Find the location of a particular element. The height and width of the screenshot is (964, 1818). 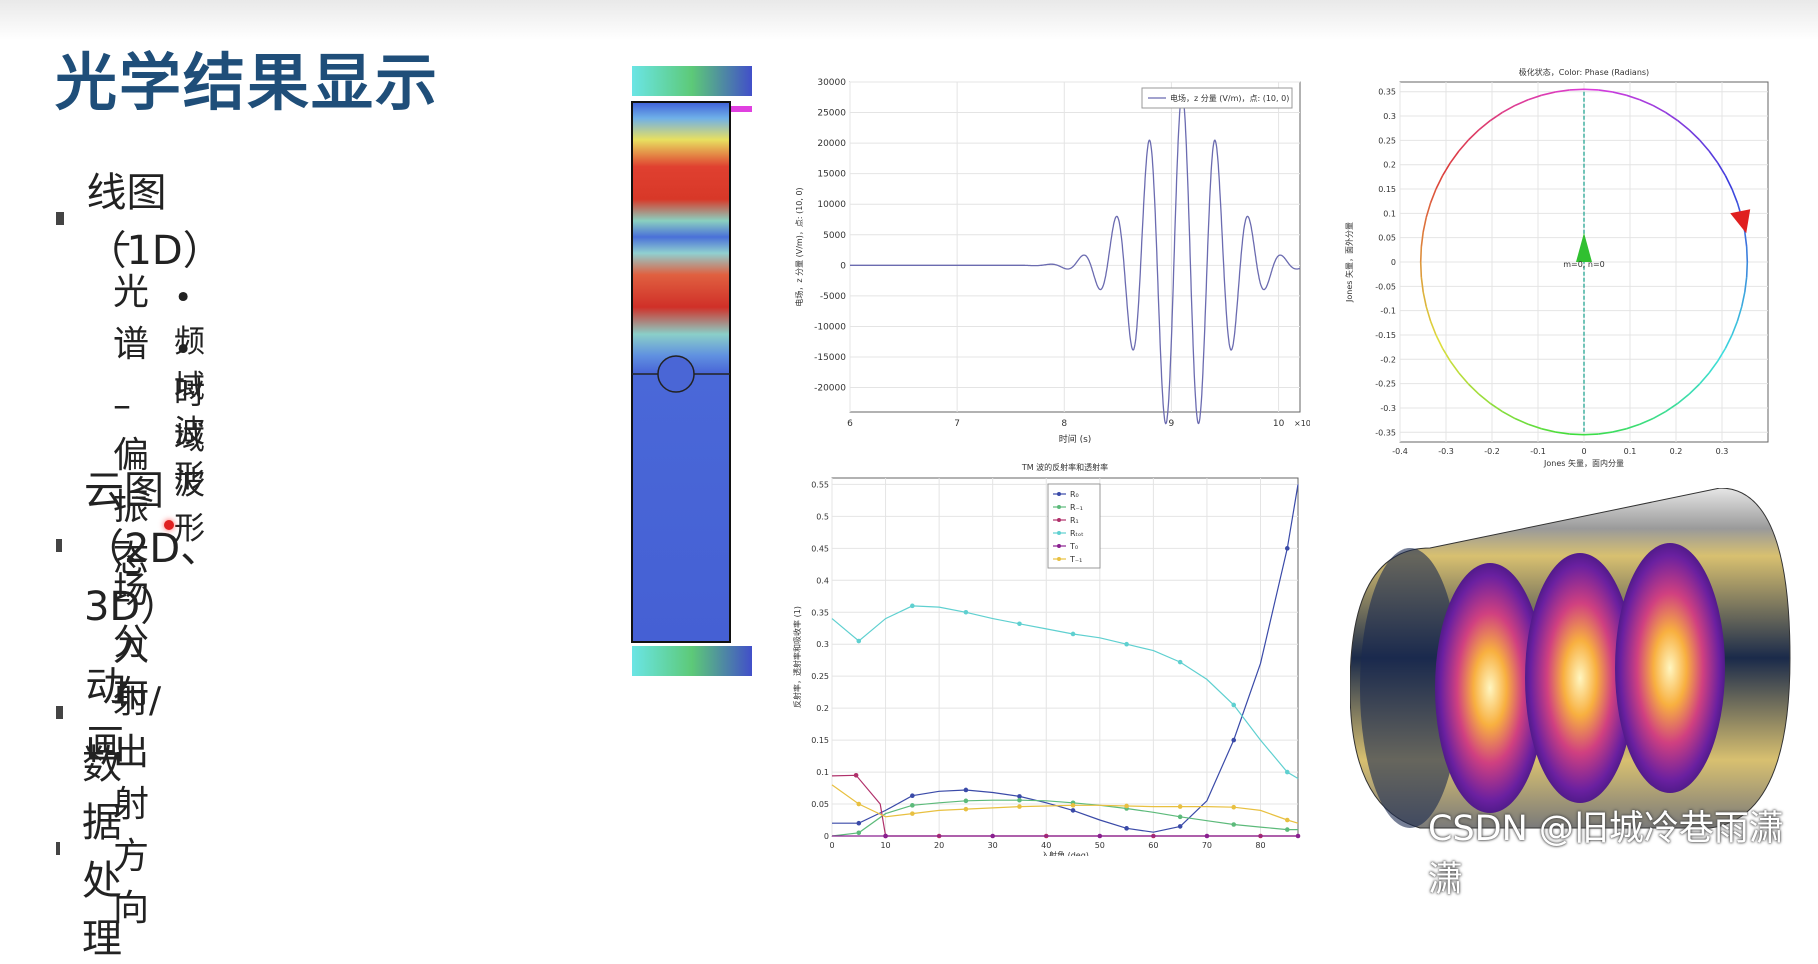

legend-label: R₋₁ is located at coordinates (1076, 507).